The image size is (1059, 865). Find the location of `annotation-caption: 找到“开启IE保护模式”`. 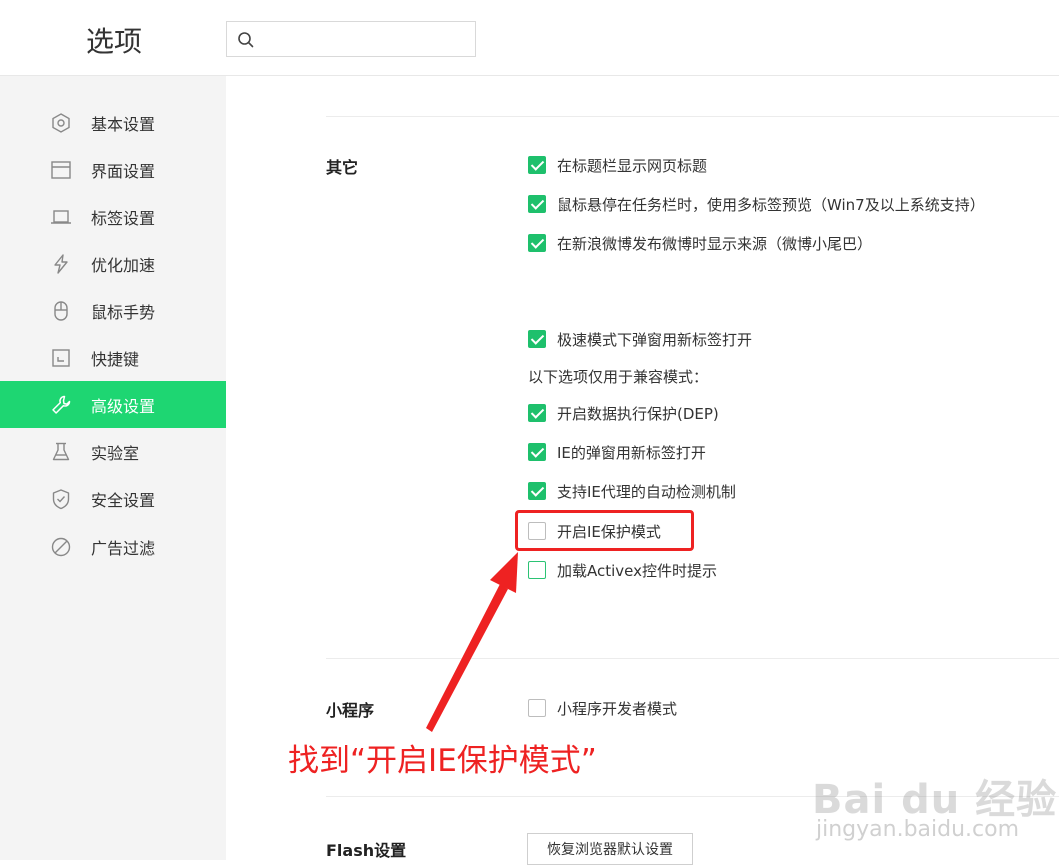

annotation-caption: 找到“开启IE保护模式” is located at coordinates (442, 761).